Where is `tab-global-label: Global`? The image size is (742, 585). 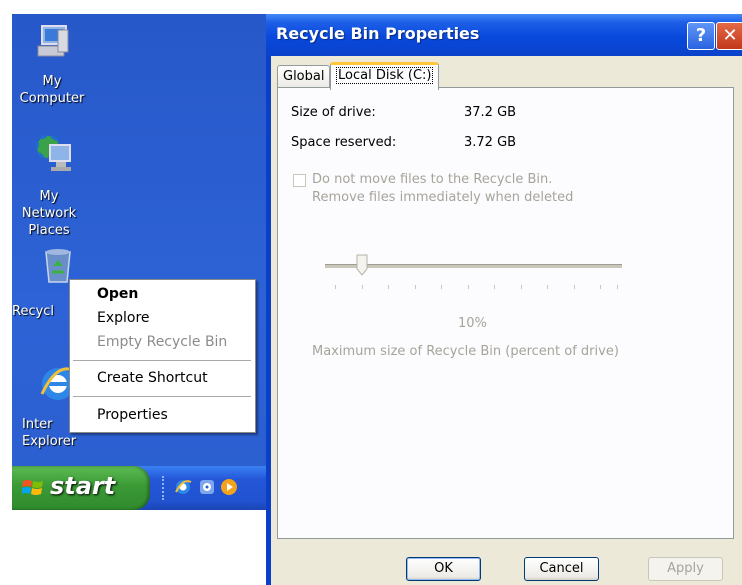
tab-global-label: Global is located at coordinates (304, 76).